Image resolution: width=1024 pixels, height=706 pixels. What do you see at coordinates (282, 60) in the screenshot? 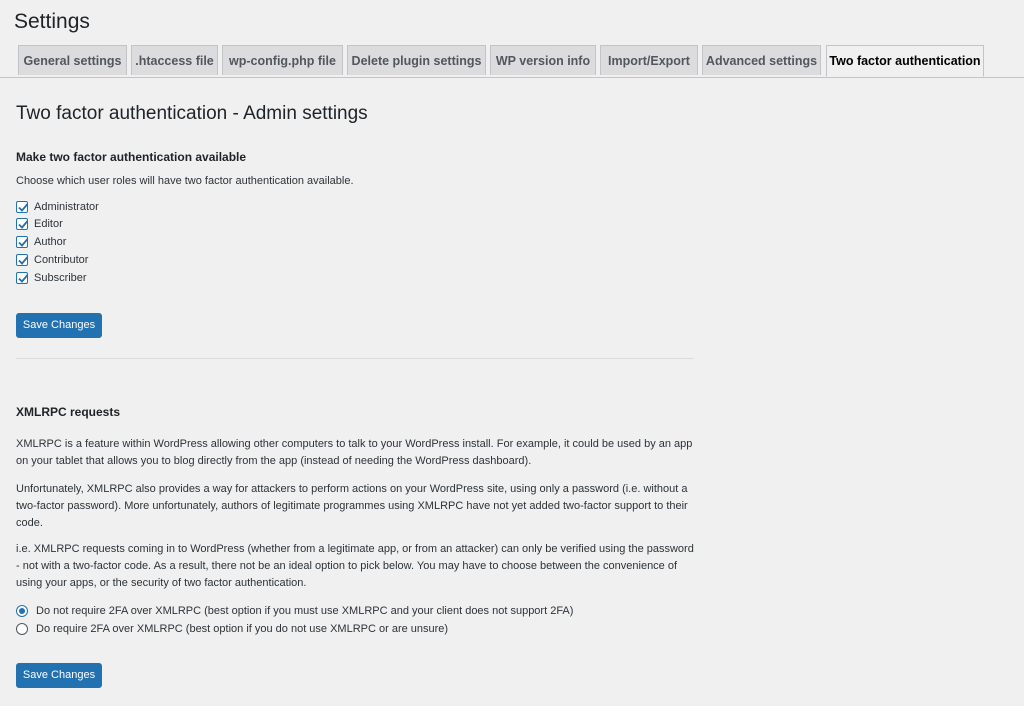
I see `tab-wp-config-file: wp-config.php file` at bounding box center [282, 60].